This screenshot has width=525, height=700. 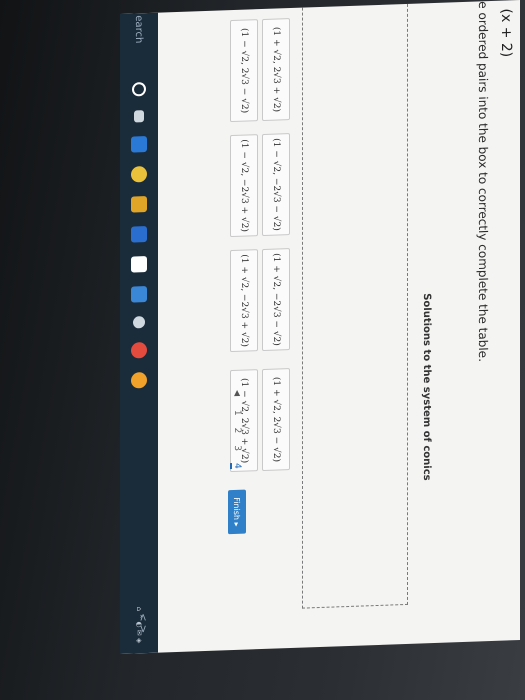 What do you see at coordinates (236, 466) in the screenshot?
I see `page-4: 4` at bounding box center [236, 466].